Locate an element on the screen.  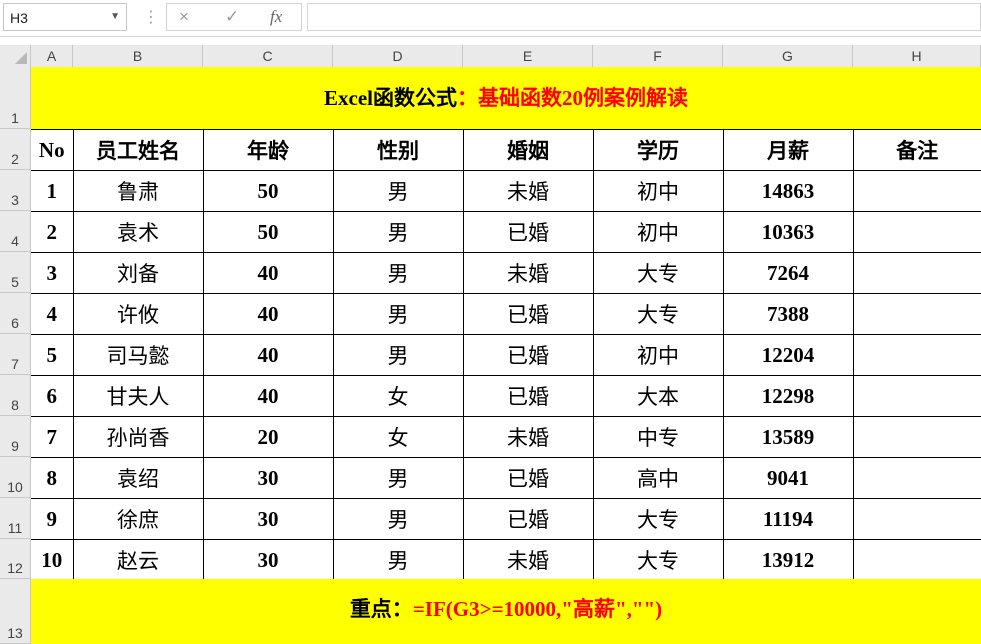
table-cell: 孙尚香 is located at coordinates (138, 437).